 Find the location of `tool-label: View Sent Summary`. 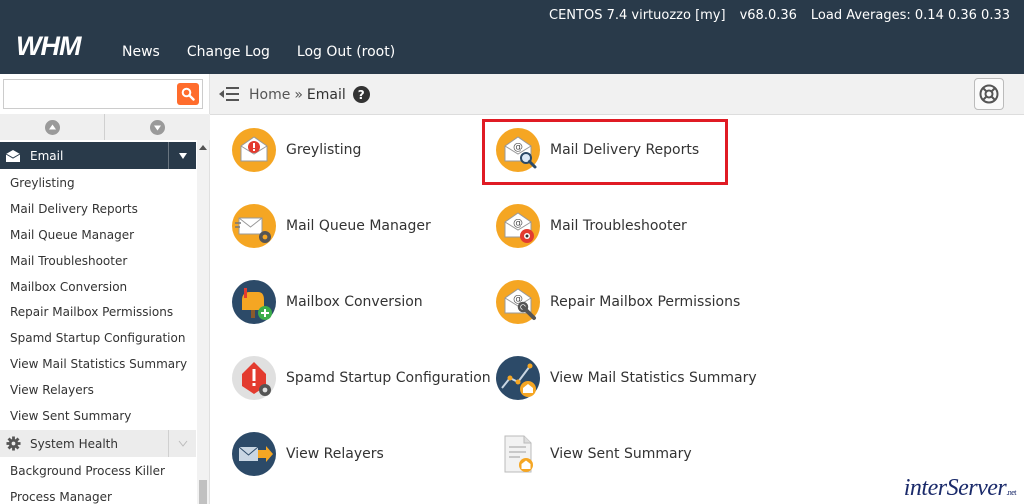

tool-label: View Sent Summary is located at coordinates (621, 454).